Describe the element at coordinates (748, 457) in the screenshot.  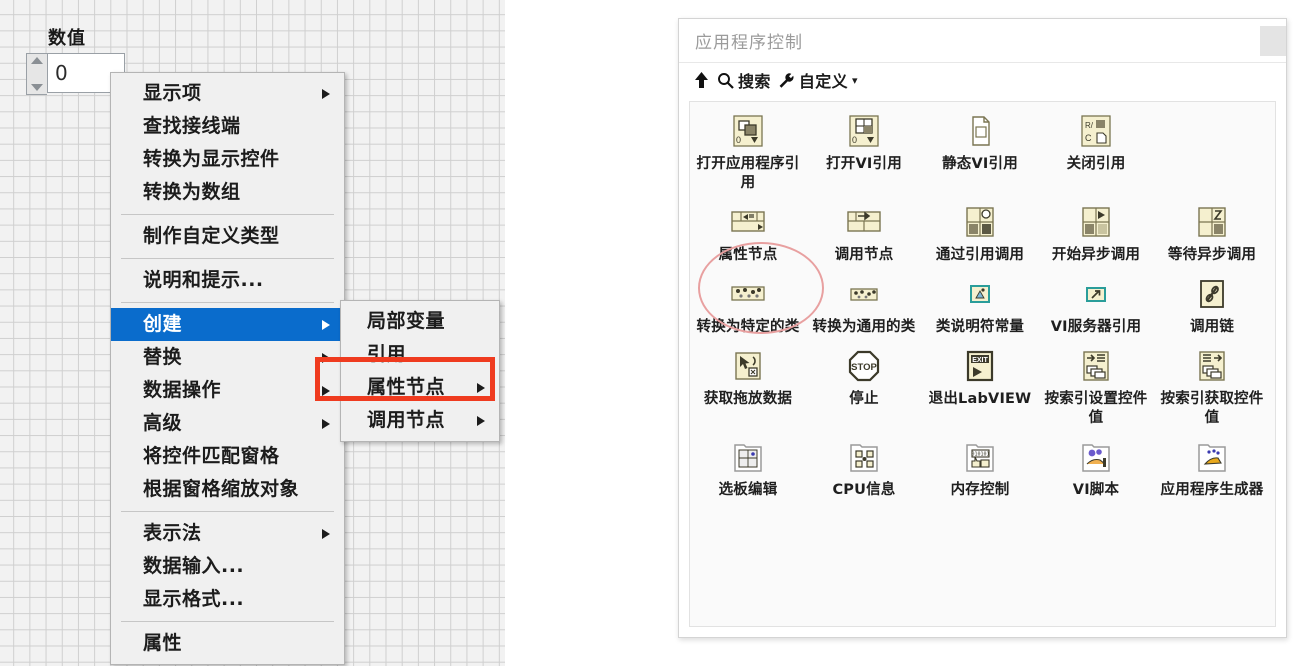
I see `palette-editor-icon` at that location.